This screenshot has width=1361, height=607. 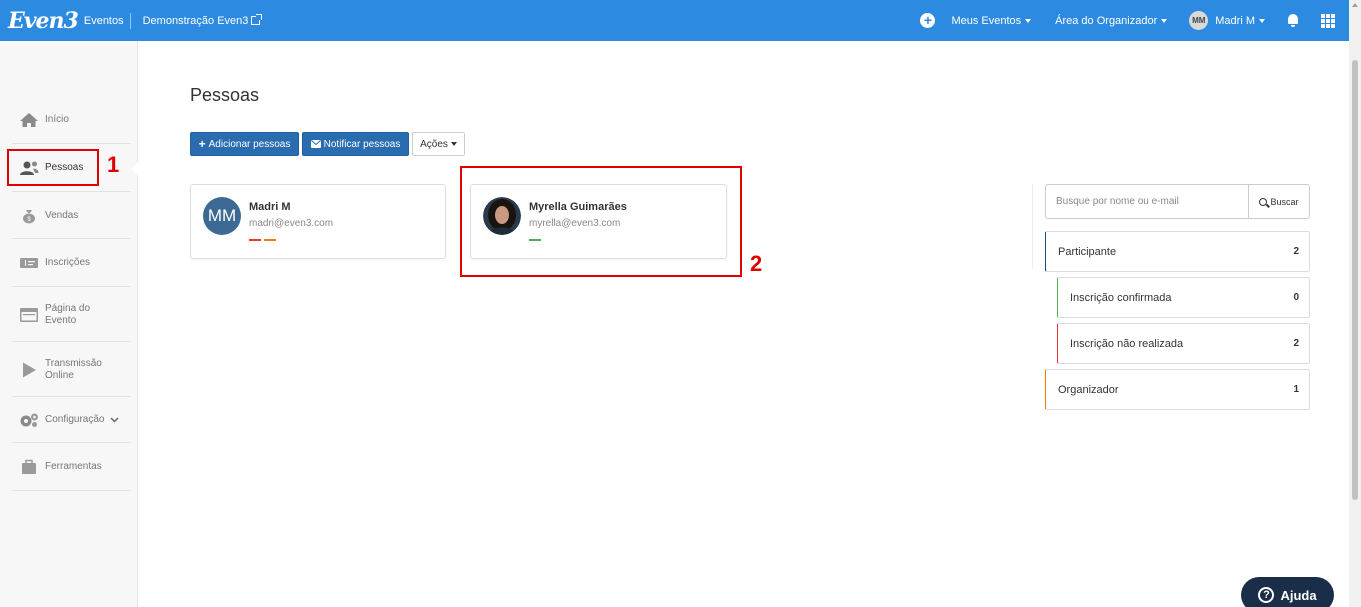 What do you see at coordinates (71, 120) in the screenshot?
I see `sidebar-item-inicio: Início` at bounding box center [71, 120].